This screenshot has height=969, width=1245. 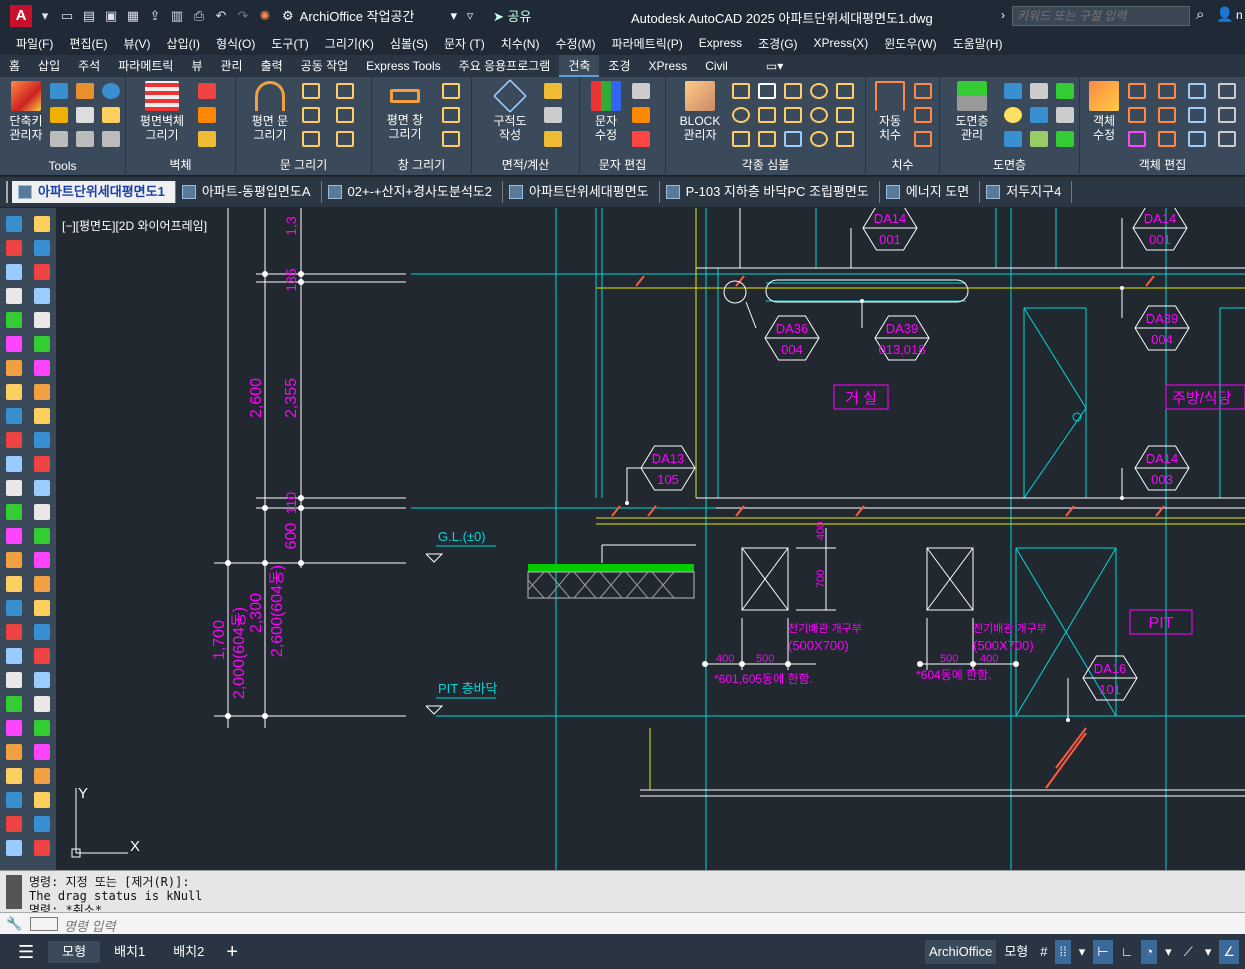 What do you see at coordinates (451, 91) in the screenshot?
I see `window-split-icon` at bounding box center [451, 91].